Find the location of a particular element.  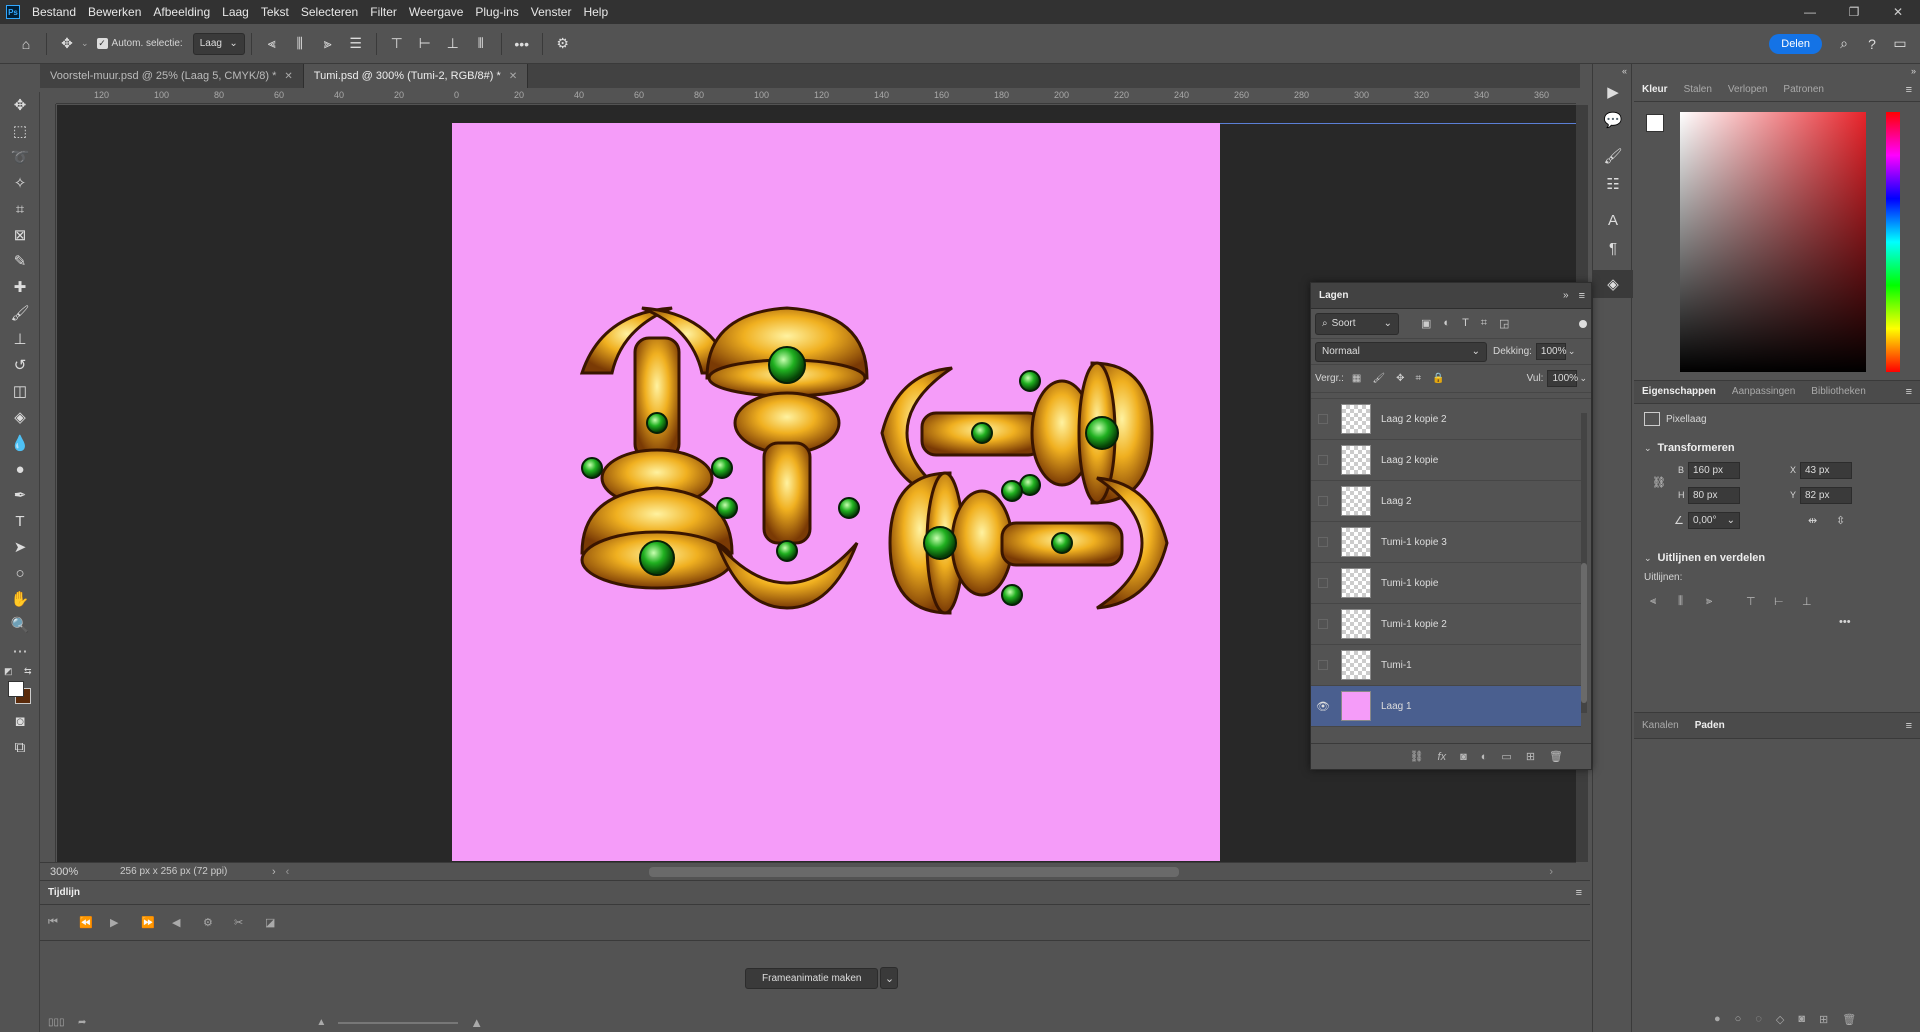

align-right-icon: ⫸ is located at coordinates (328, 44).